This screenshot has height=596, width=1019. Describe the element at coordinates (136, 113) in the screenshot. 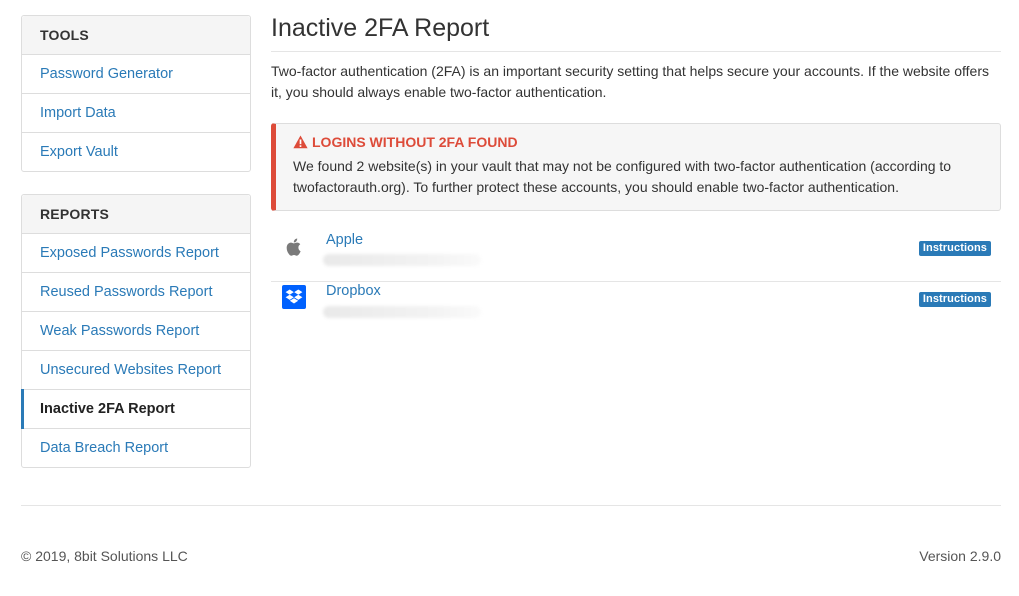

I see `sidebar-item-import-data: Import Data` at that location.